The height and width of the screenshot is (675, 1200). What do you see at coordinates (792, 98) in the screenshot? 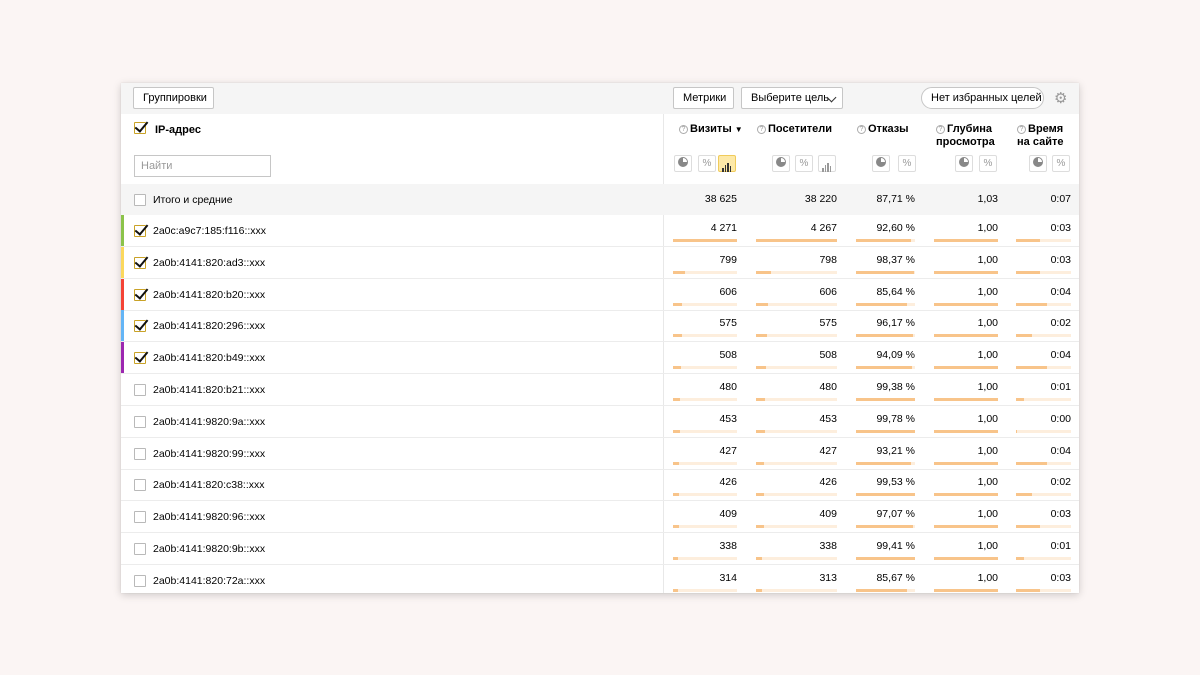
I see `goal-select: Выберите цель` at bounding box center [792, 98].